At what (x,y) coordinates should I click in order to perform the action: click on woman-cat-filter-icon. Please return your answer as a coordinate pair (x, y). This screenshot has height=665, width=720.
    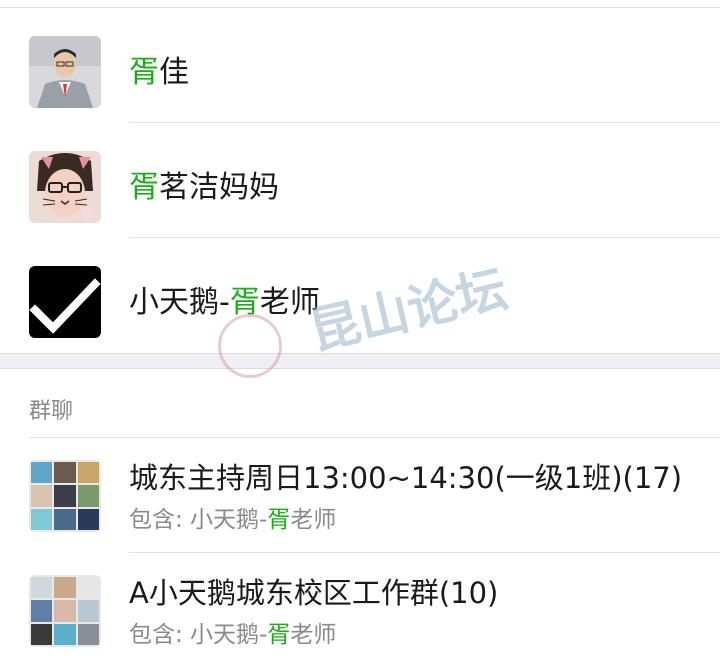
    Looking at the image, I should click on (65, 187).